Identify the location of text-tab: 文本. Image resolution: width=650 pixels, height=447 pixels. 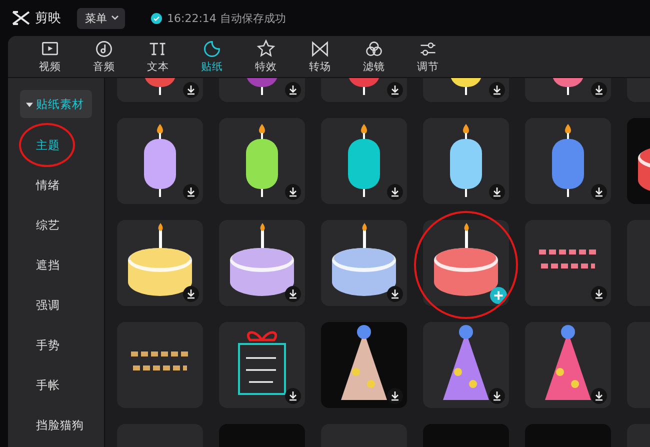
(158, 56).